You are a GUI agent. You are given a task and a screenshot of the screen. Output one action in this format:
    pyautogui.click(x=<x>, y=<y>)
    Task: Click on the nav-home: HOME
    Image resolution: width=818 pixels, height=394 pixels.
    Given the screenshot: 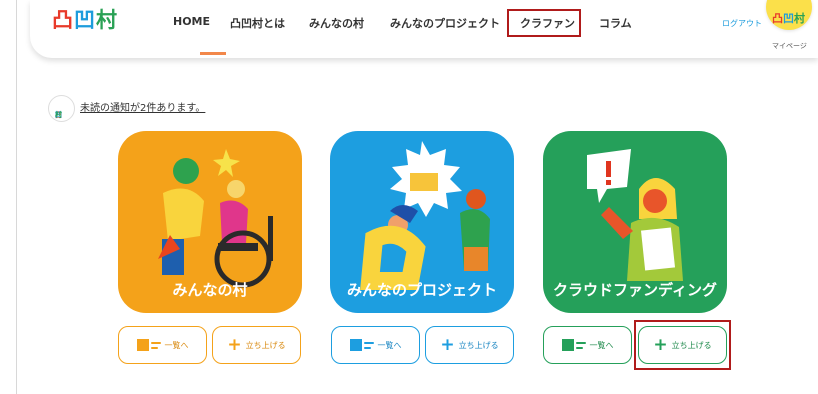 What is the action you would take?
    pyautogui.click(x=191, y=21)
    